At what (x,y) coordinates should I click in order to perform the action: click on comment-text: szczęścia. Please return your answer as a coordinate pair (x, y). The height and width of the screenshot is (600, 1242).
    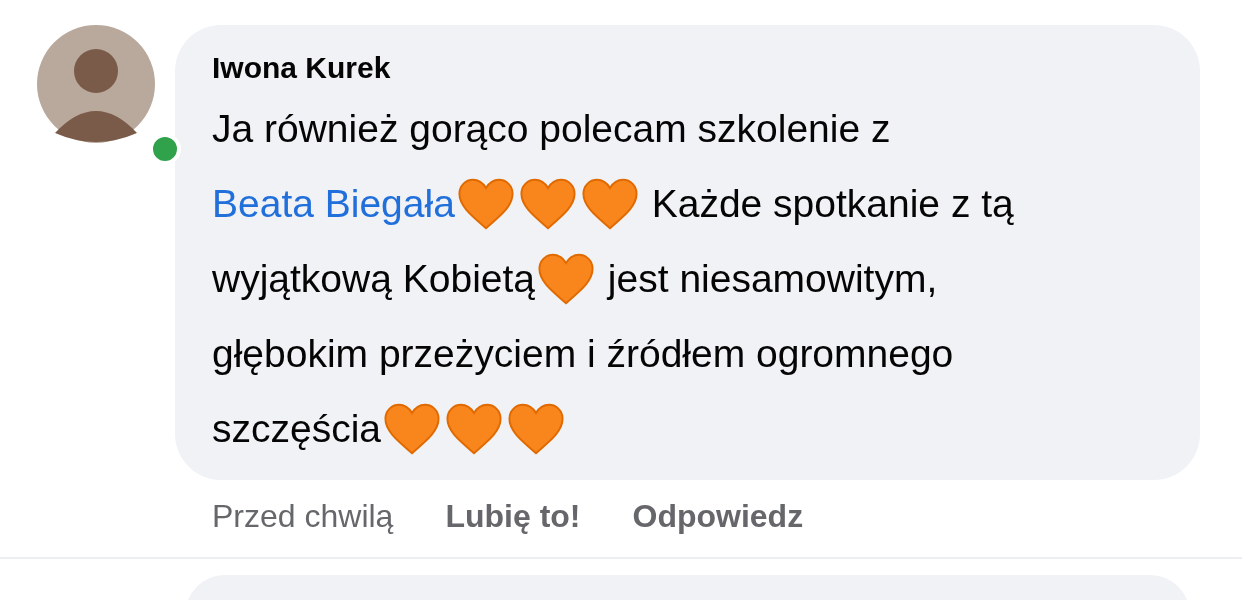
    Looking at the image, I should click on (297, 428).